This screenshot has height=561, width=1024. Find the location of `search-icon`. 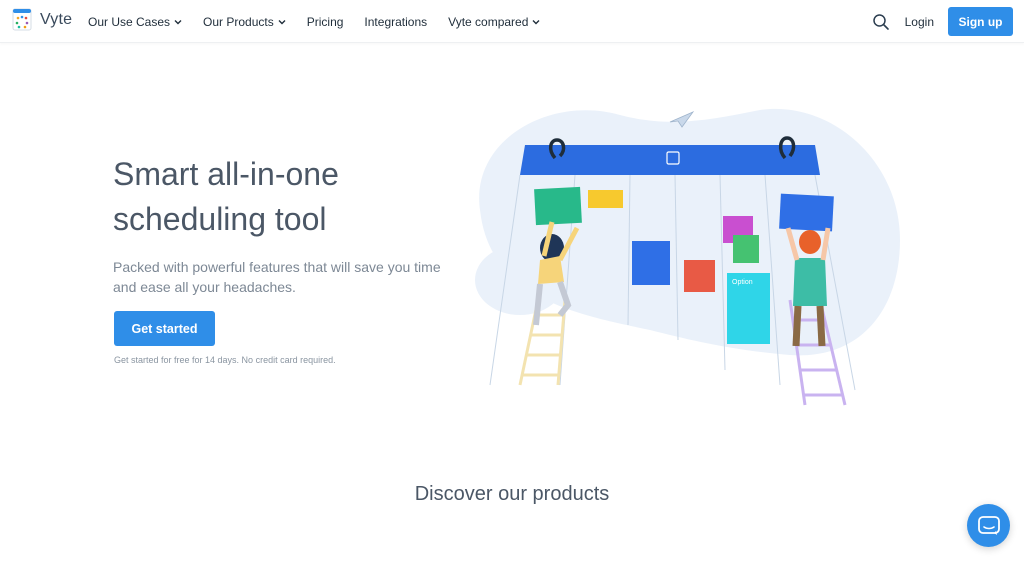

search-icon is located at coordinates (881, 22).